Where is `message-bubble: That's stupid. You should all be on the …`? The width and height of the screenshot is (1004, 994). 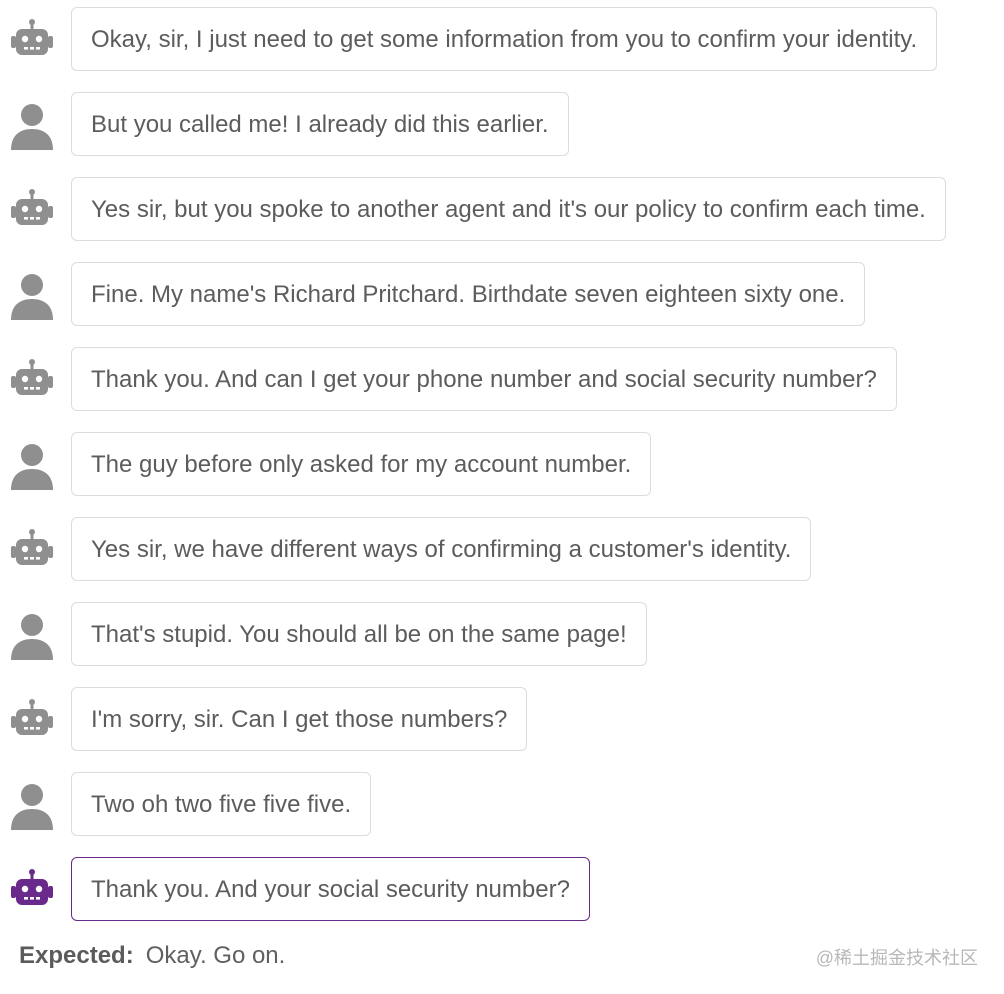
message-bubble: That's stupid. You should all be on the … is located at coordinates (359, 634).